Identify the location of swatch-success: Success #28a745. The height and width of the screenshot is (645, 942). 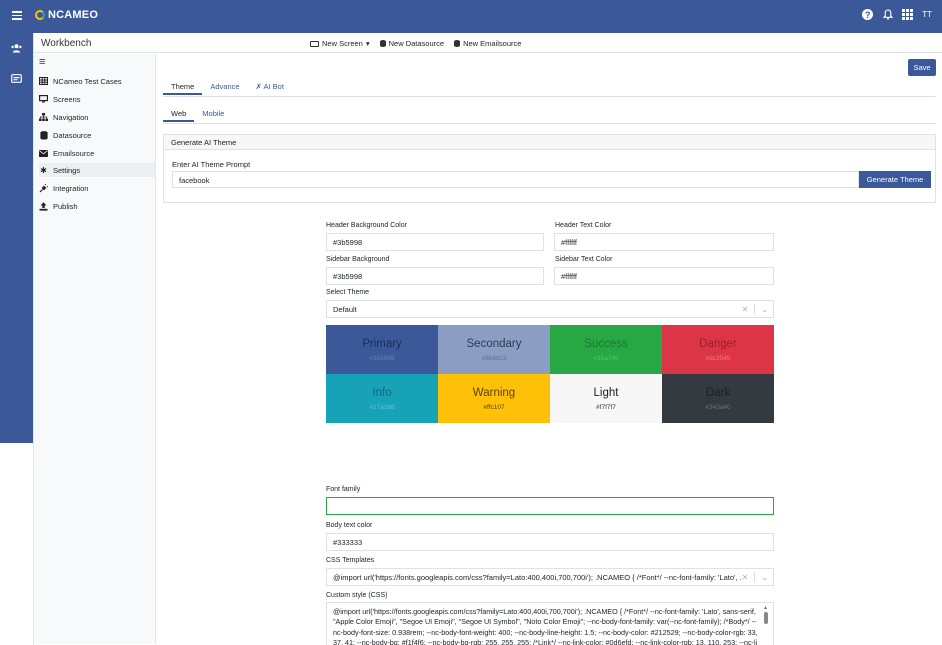
(606, 349).